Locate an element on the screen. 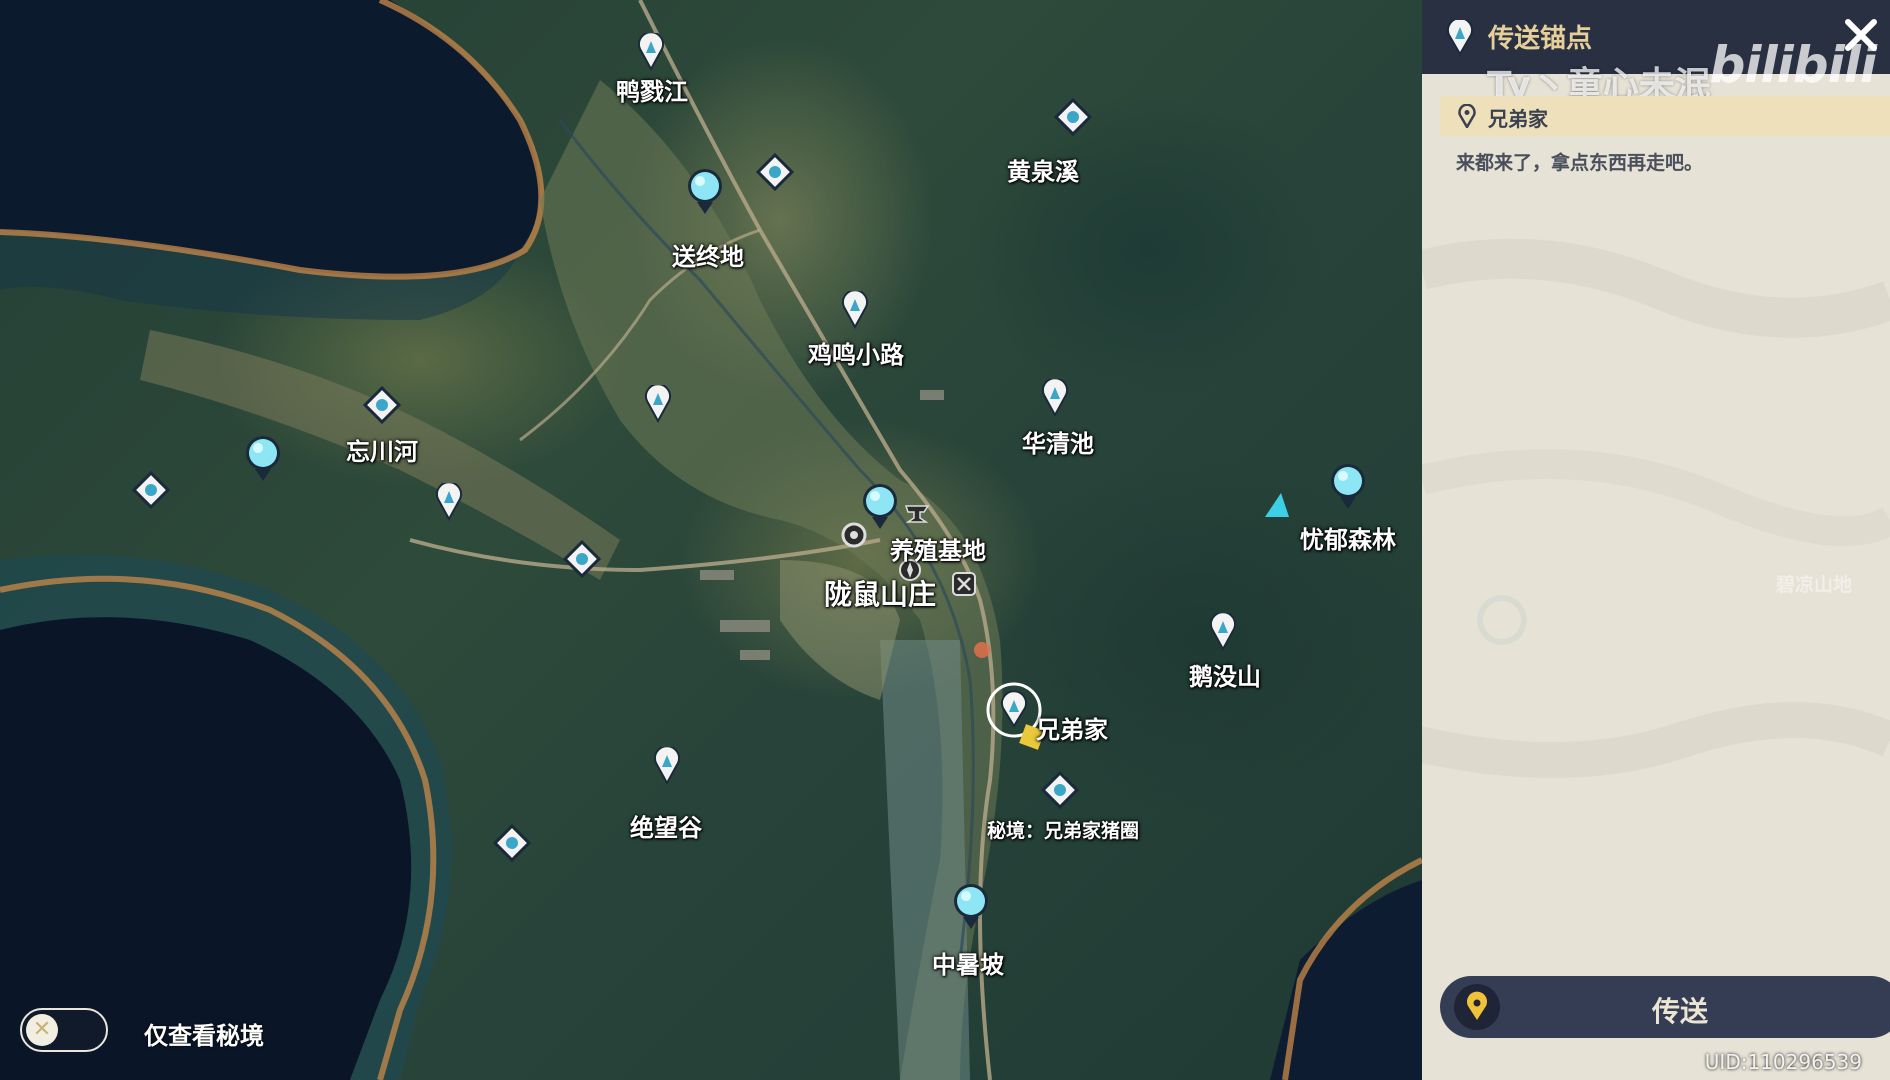 This screenshot has width=1890, height=1080. place-label-mijing-zhujuan: 秘境：兄弟家猪圈 is located at coordinates (1063, 831).